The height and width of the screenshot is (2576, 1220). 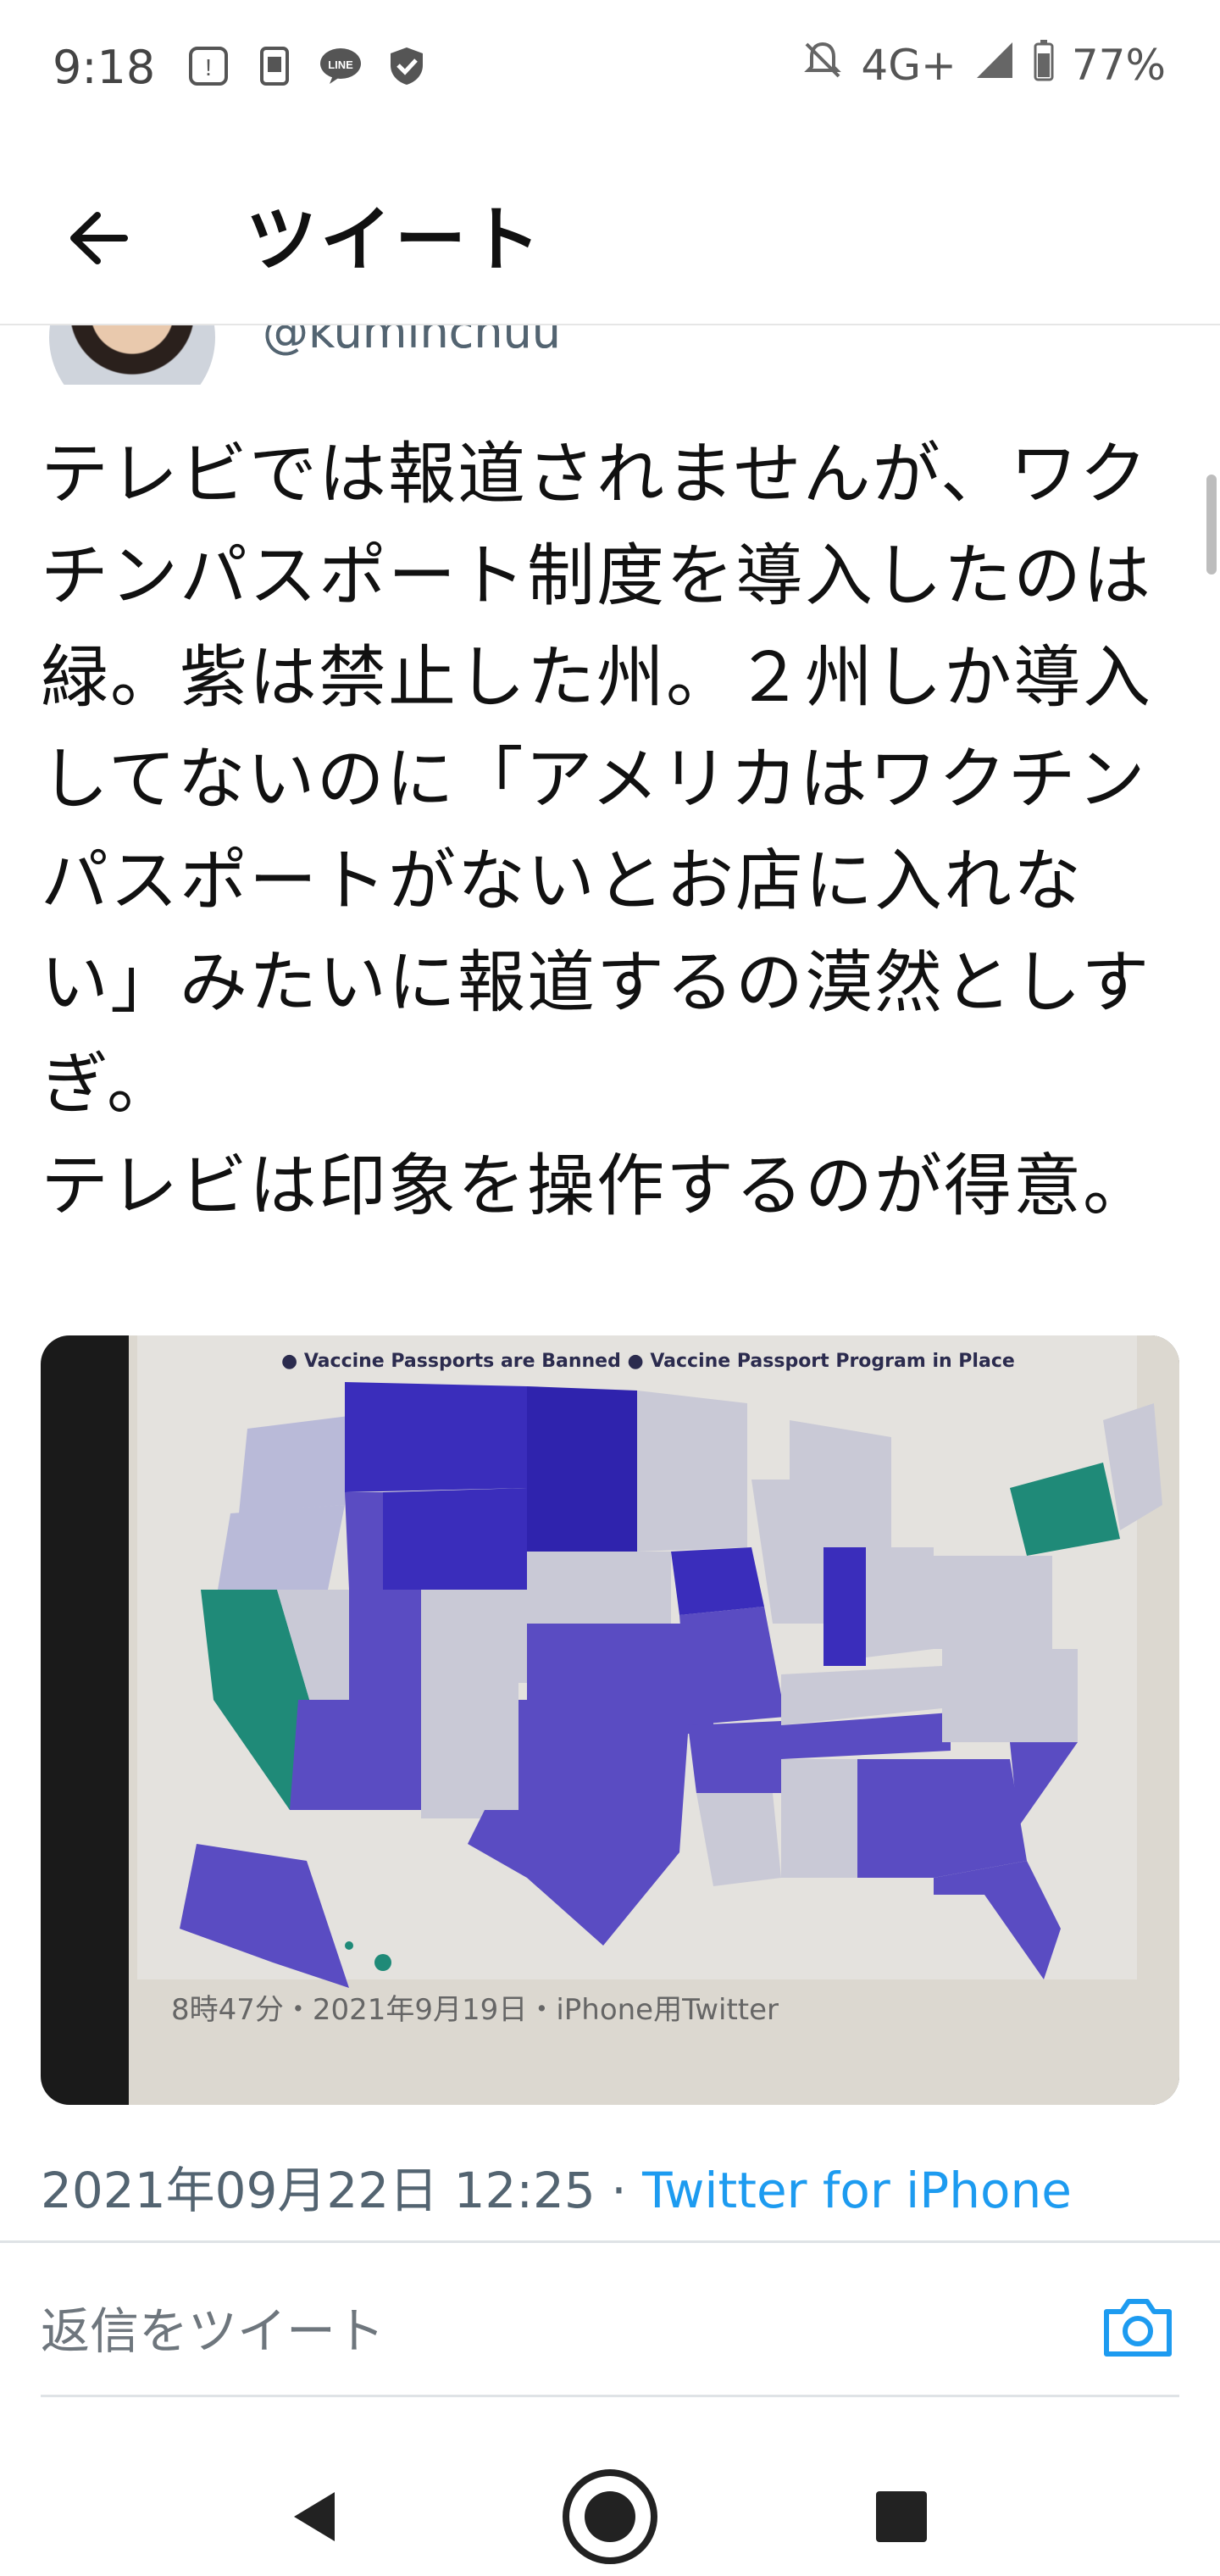 I want to click on tweet-source-link: Twitter for iPhone, so click(x=857, y=2190).